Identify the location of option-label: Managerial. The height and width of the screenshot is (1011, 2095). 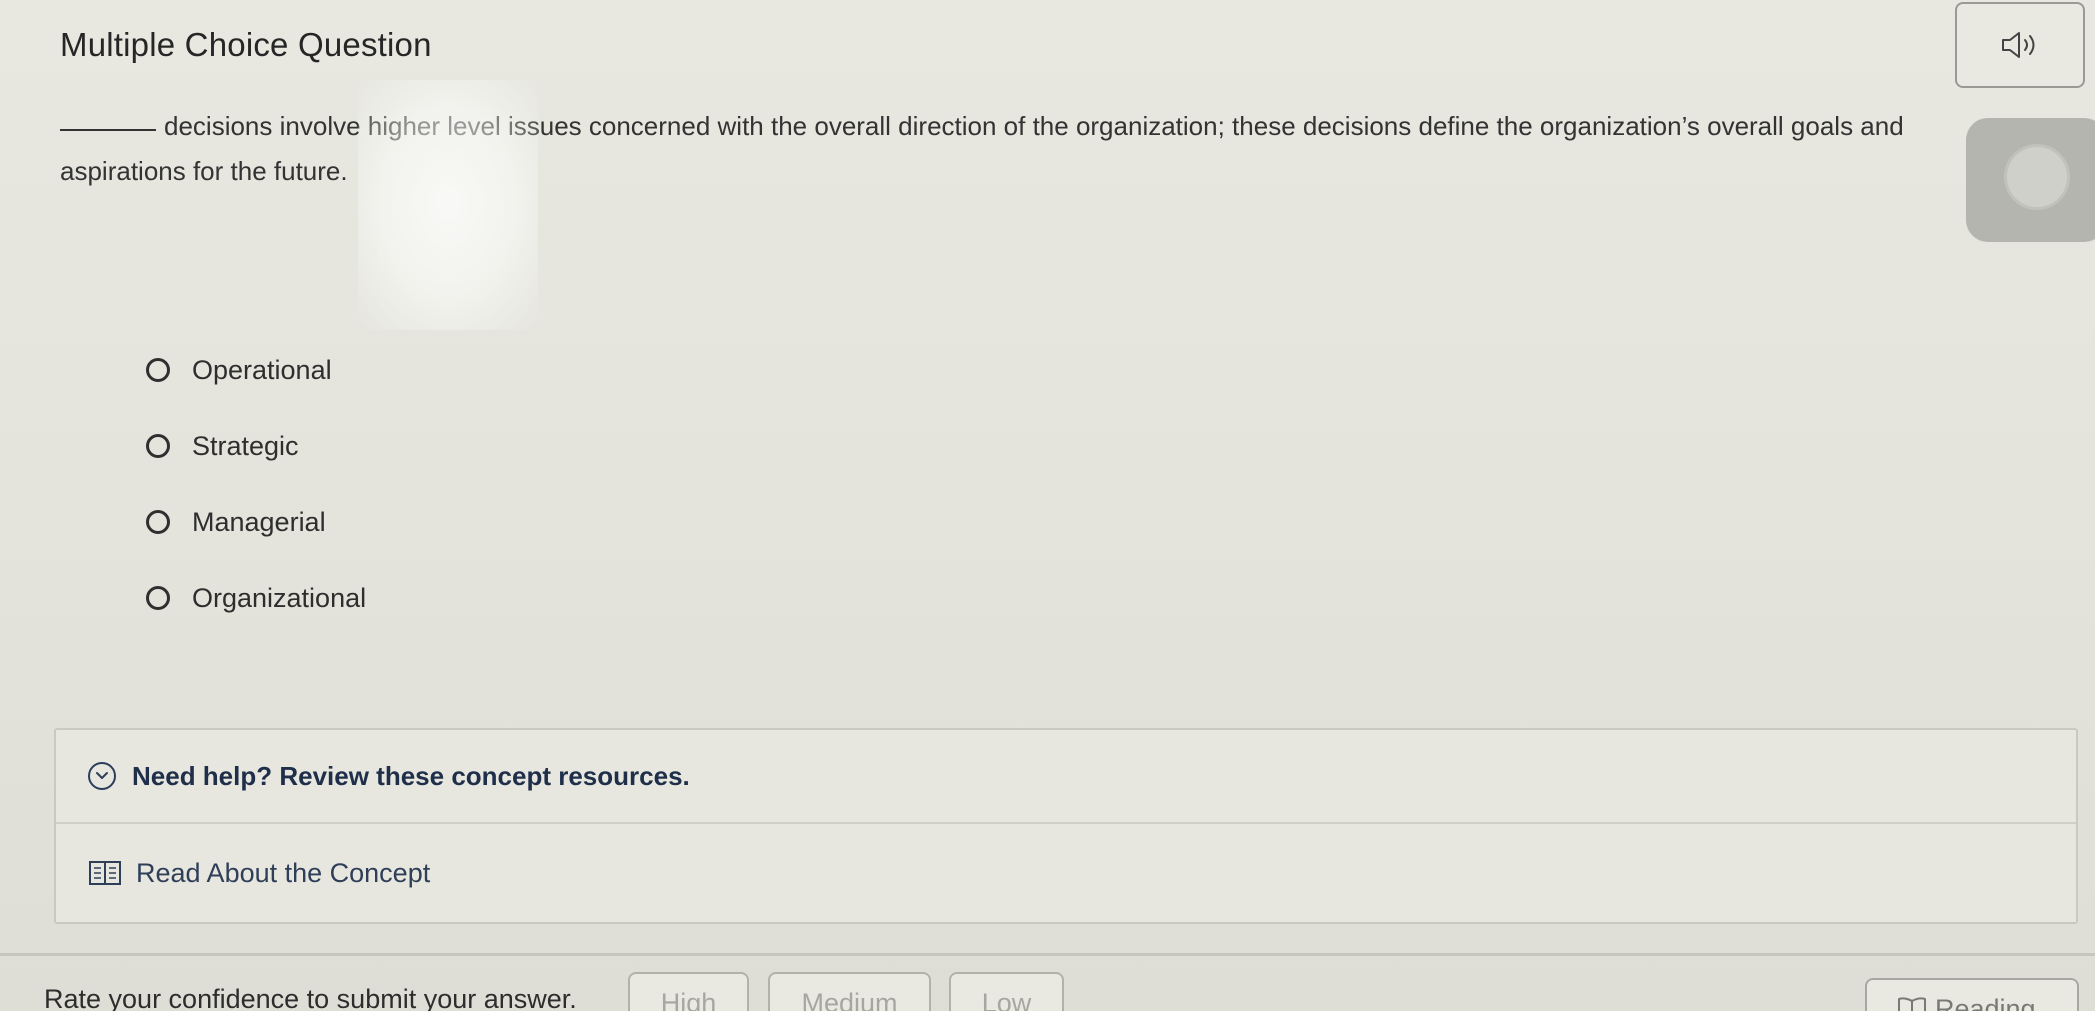
(259, 521).